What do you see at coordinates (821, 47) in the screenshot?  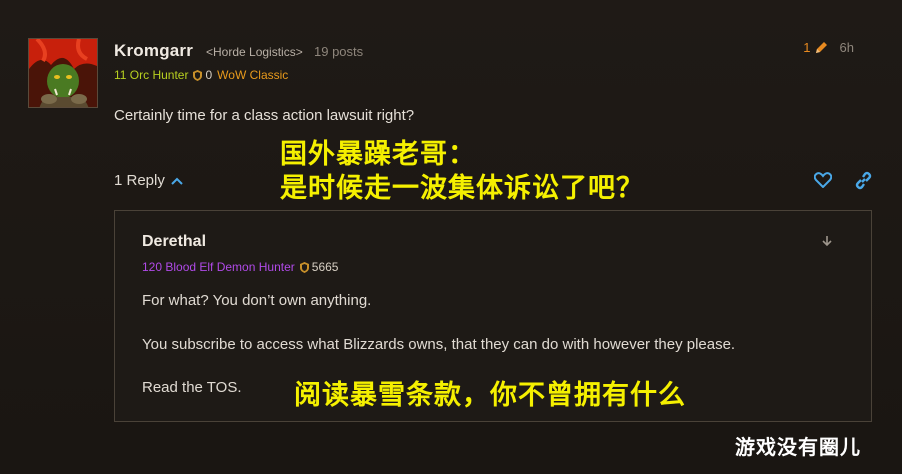 I see `edit-pencil-icon` at bounding box center [821, 47].